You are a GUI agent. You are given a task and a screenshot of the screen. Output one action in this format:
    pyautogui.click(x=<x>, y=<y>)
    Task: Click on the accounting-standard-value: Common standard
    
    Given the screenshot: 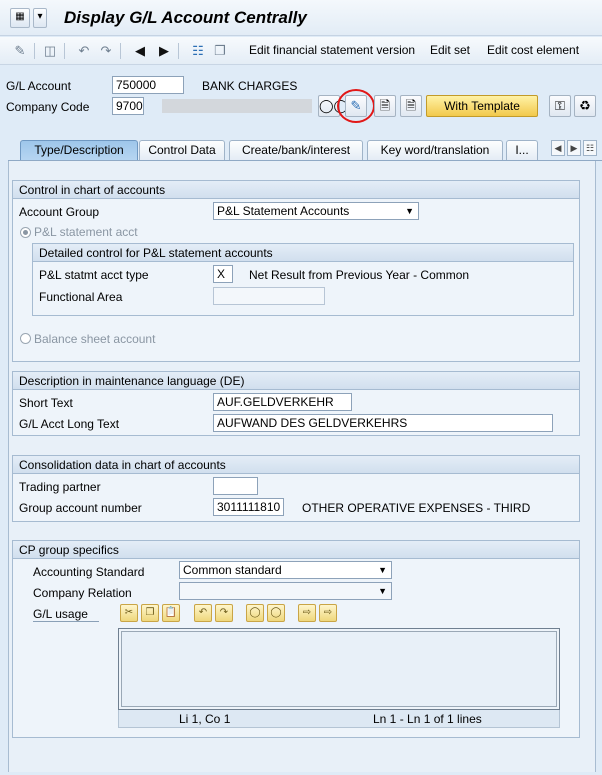 What is the action you would take?
    pyautogui.click(x=232, y=570)
    